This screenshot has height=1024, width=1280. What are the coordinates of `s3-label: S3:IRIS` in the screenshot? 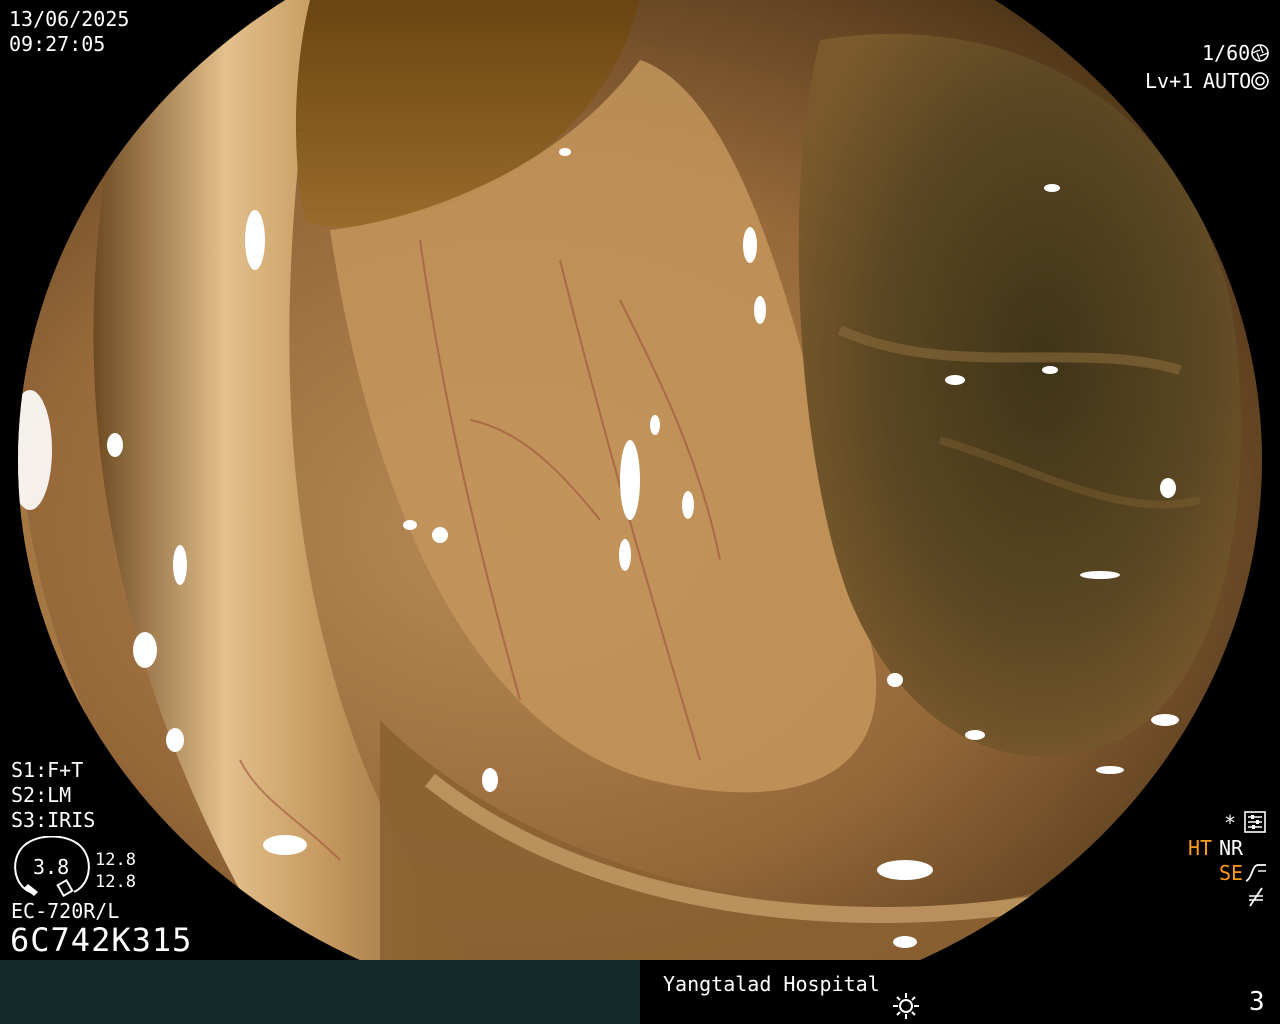 It's located at (53, 820).